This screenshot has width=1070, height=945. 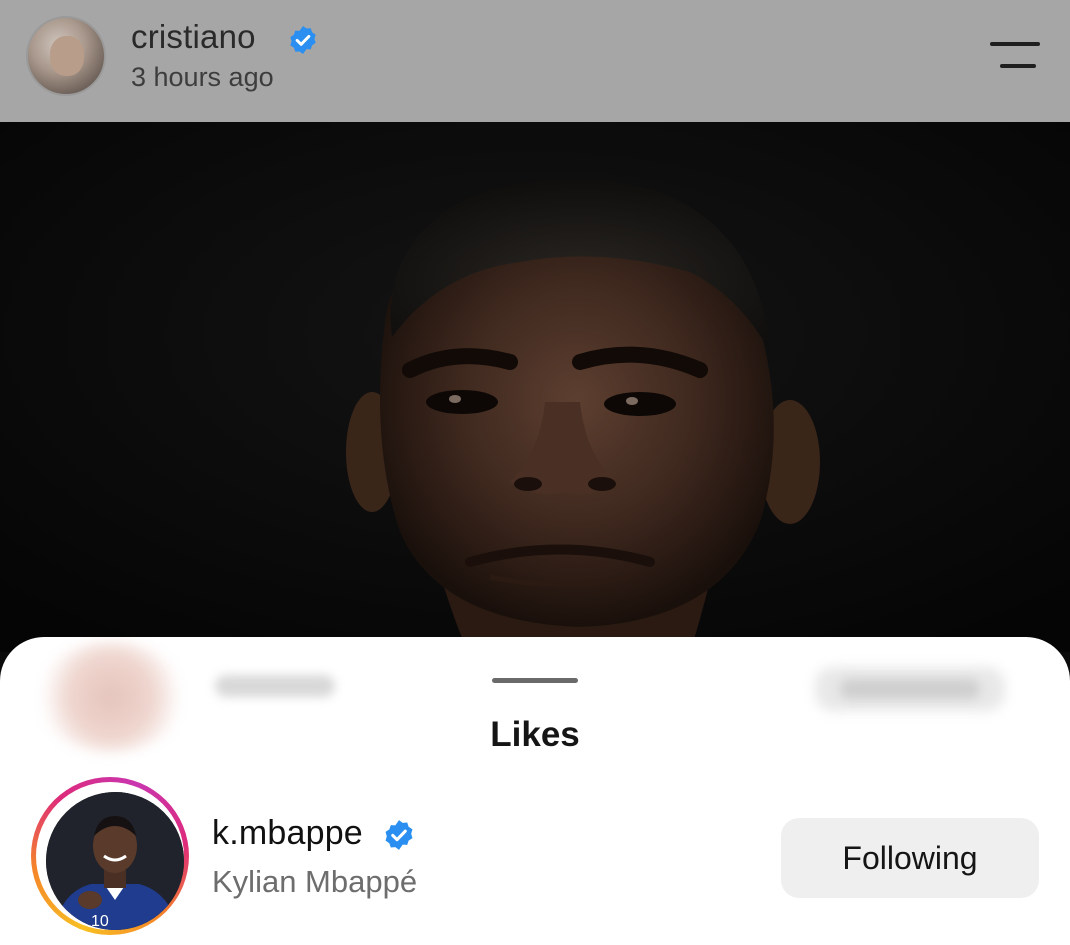 What do you see at coordinates (66, 56) in the screenshot?
I see `post-author-avatar` at bounding box center [66, 56].